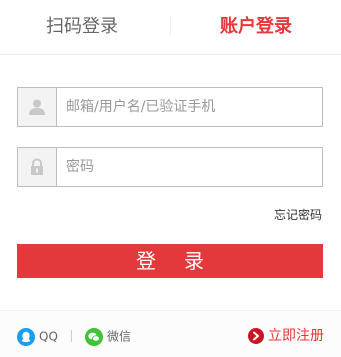 This screenshot has width=341, height=357. What do you see at coordinates (170, 333) in the screenshot?
I see `footer: QQ 微信 立即注册` at bounding box center [170, 333].